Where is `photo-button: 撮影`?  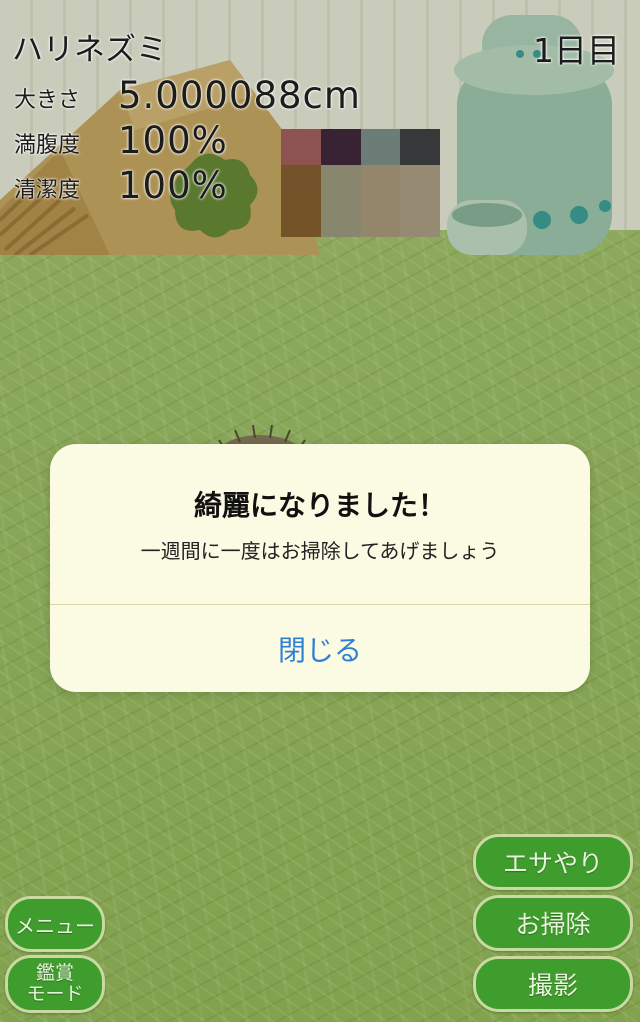 photo-button: 撮影 is located at coordinates (553, 984).